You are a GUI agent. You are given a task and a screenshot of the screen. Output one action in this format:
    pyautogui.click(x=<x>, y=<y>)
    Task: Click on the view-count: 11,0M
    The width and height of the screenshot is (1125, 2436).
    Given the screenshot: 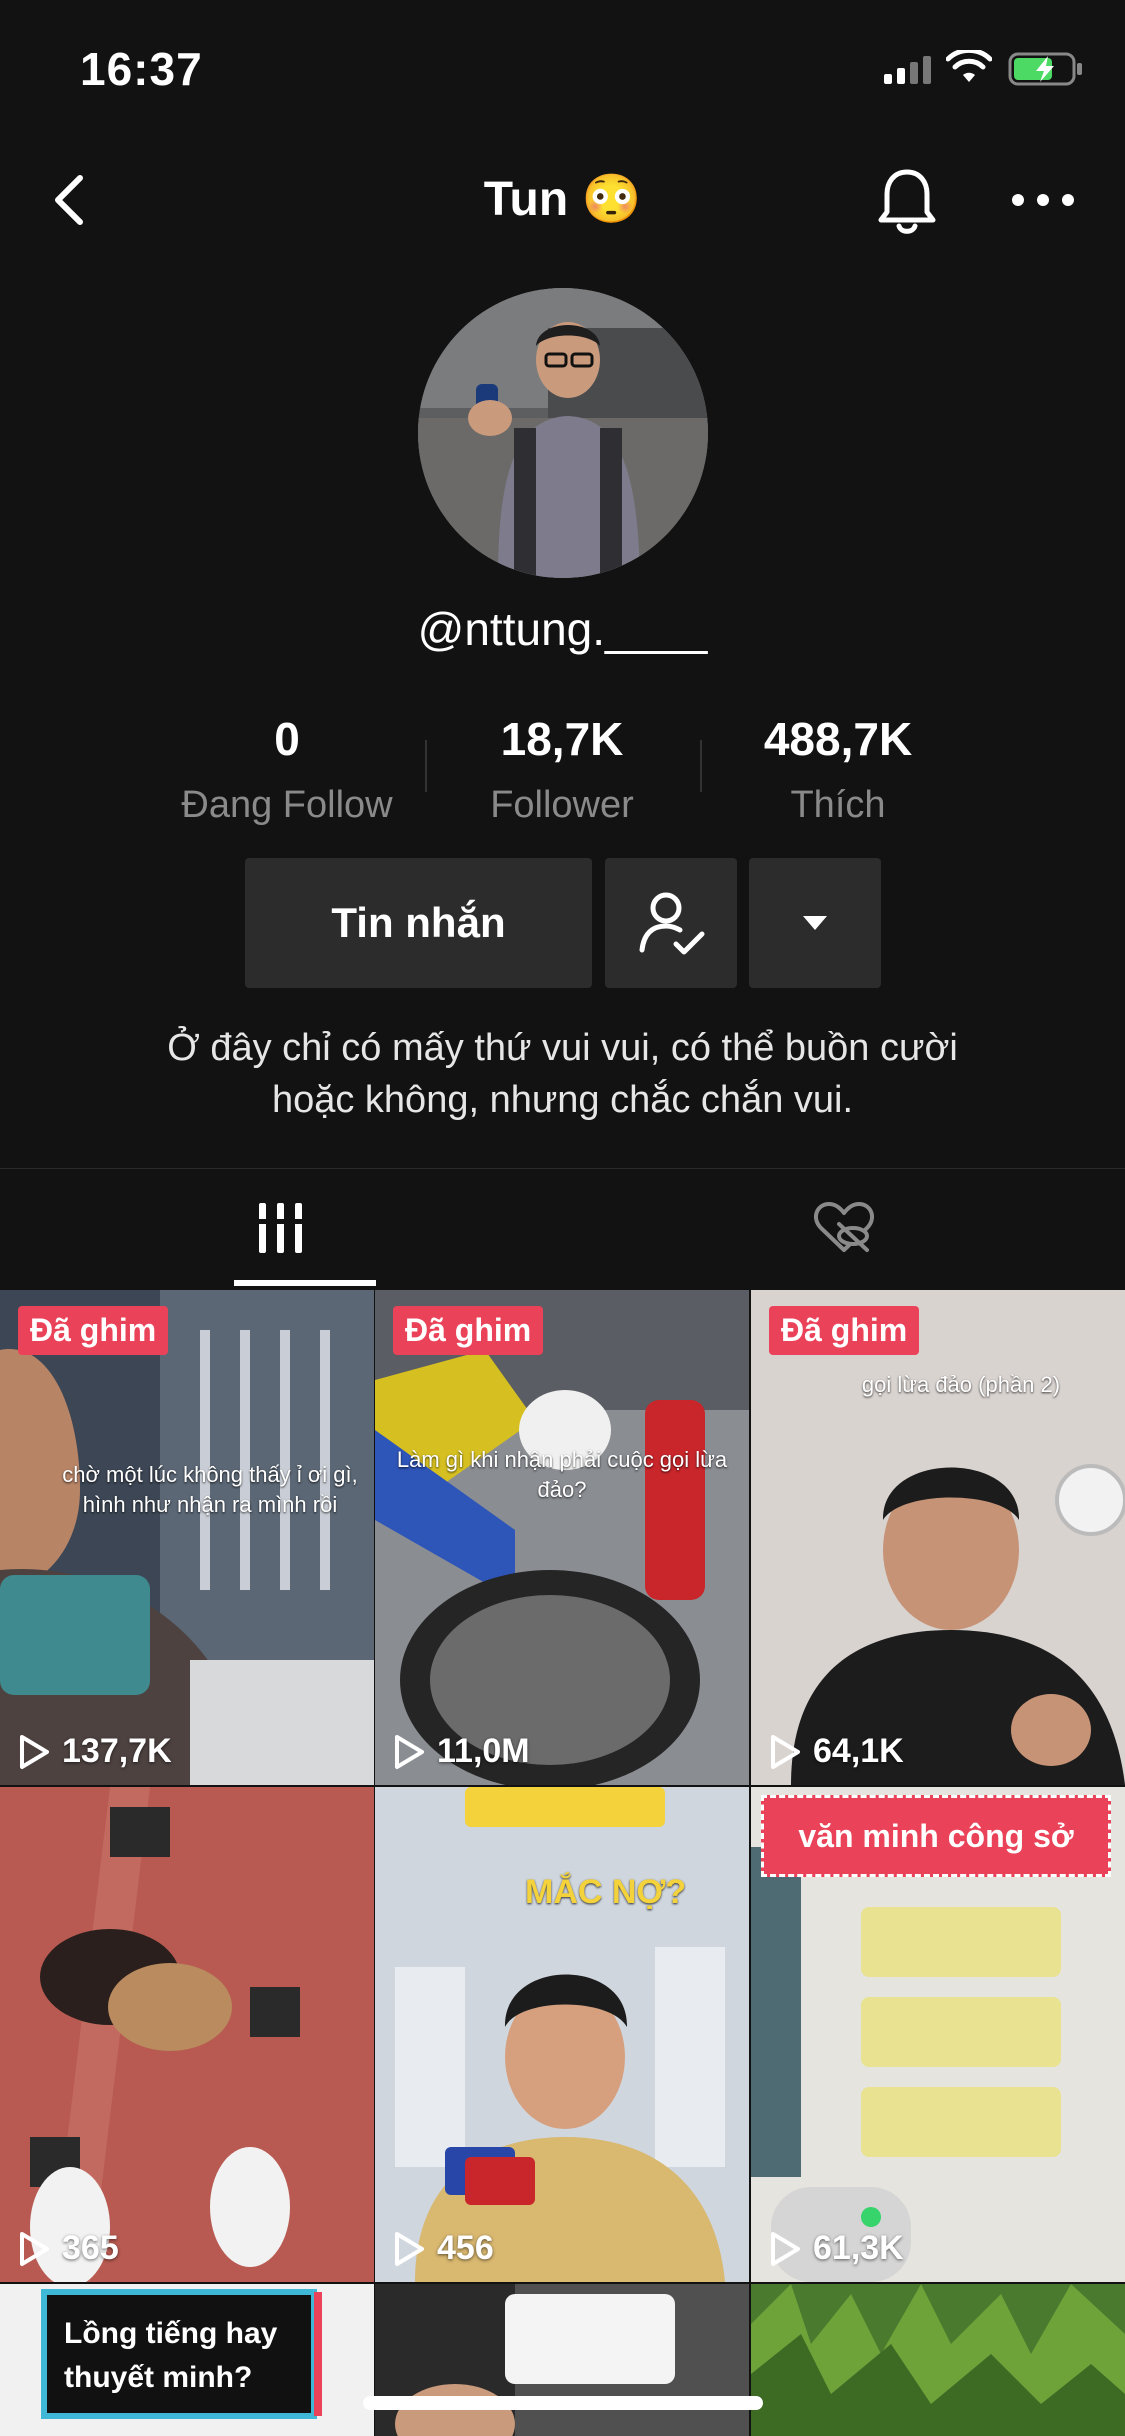 What is the action you would take?
    pyautogui.click(x=461, y=1751)
    